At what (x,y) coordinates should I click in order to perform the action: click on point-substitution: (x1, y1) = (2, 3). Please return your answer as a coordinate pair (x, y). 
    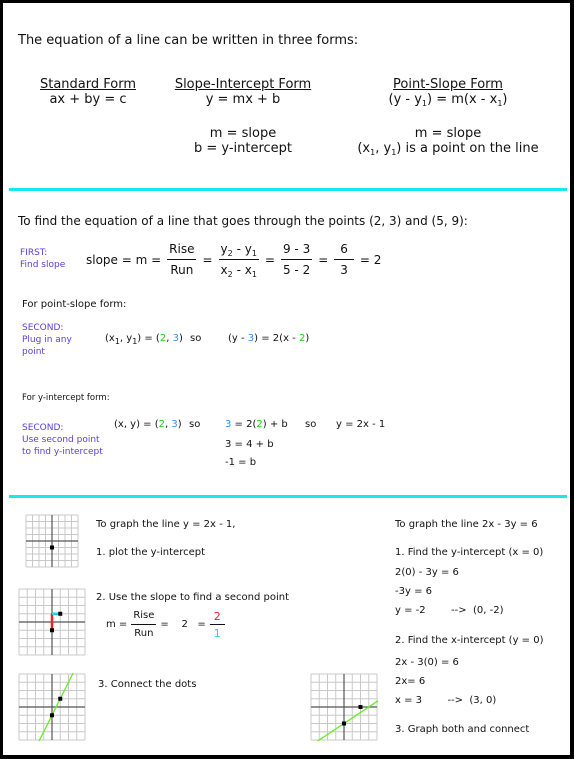
    Looking at the image, I should click on (144, 339).